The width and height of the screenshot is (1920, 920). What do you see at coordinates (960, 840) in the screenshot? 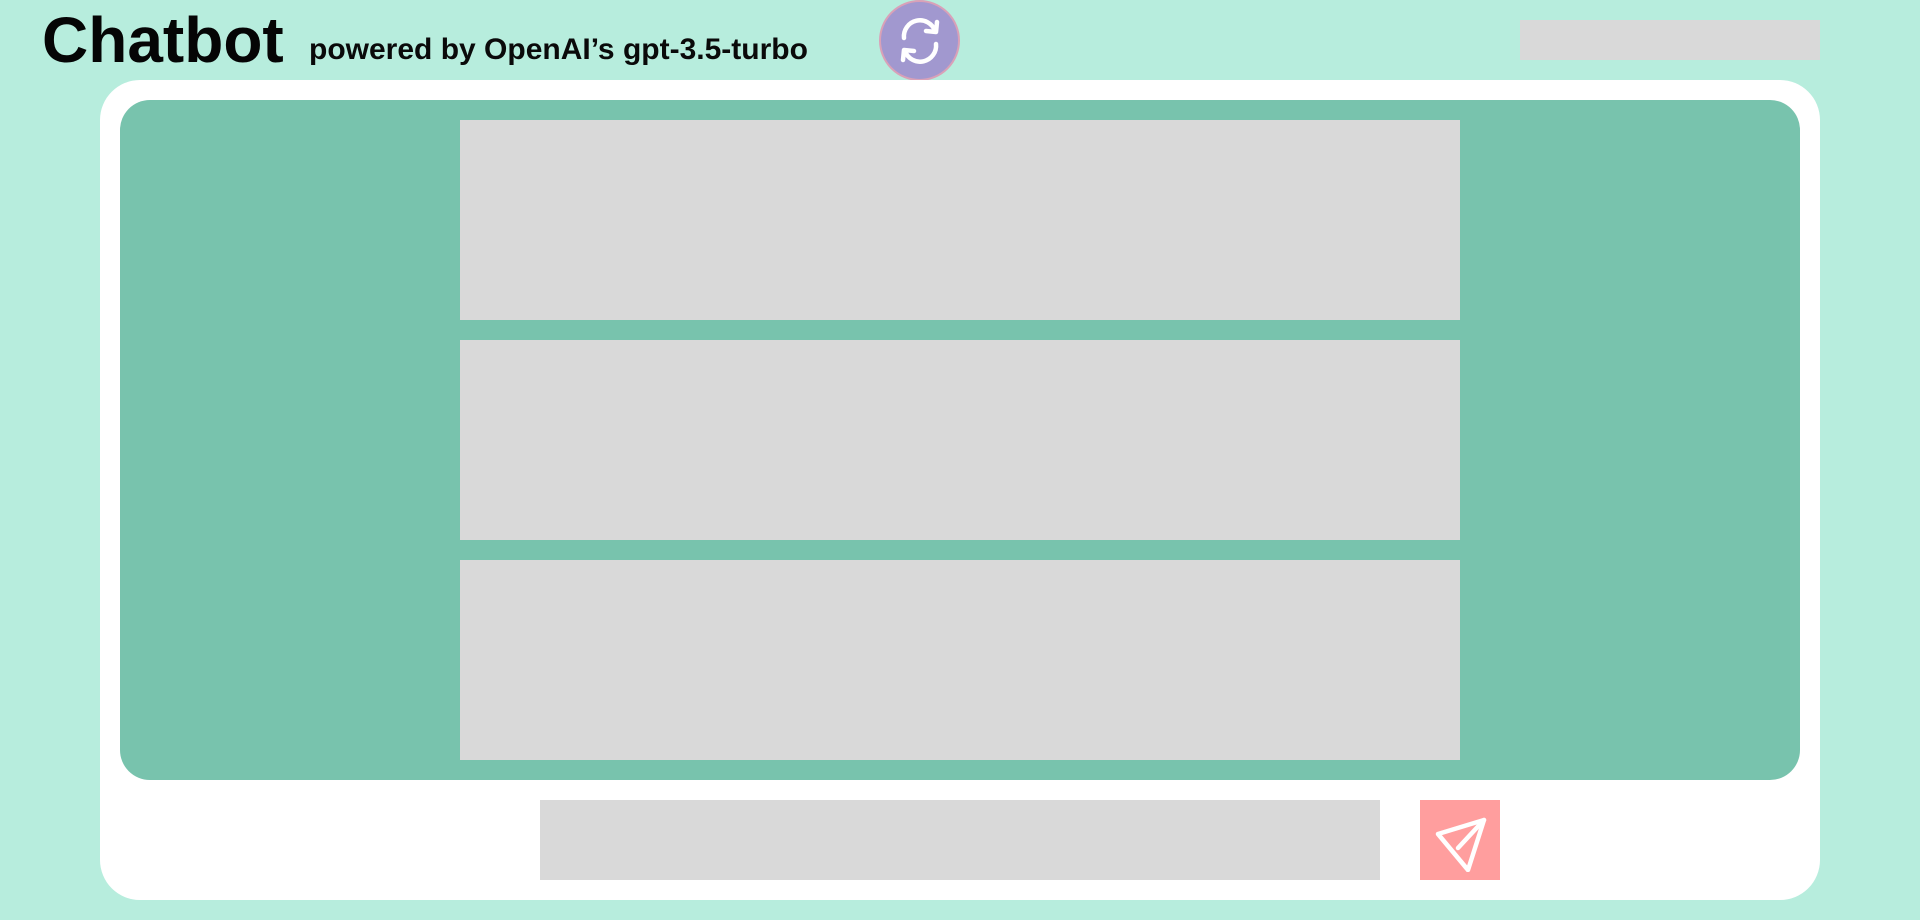
I see `message-input` at bounding box center [960, 840].